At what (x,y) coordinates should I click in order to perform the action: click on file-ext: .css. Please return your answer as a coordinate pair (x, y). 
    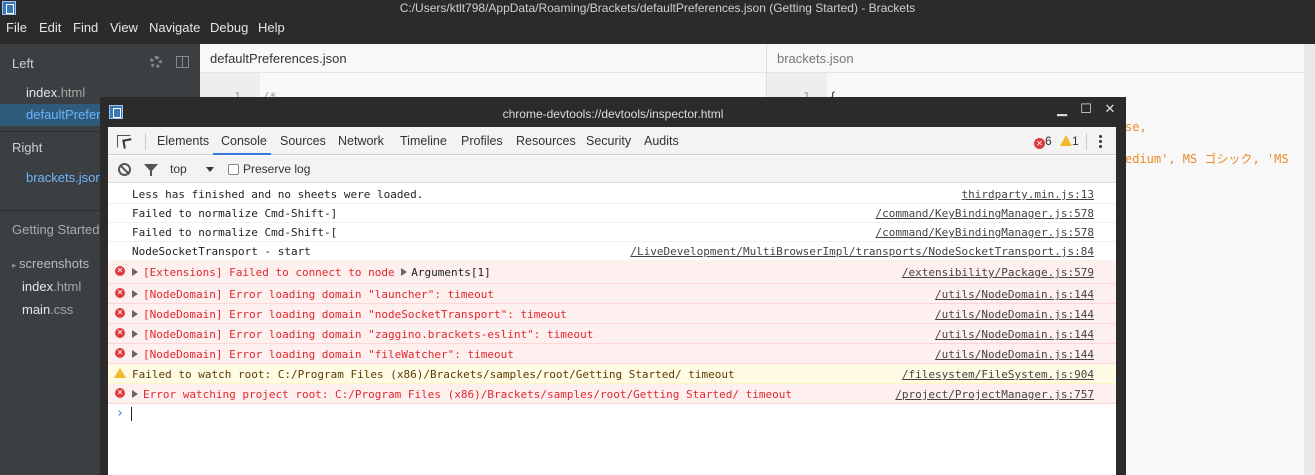
    Looking at the image, I should click on (62, 309).